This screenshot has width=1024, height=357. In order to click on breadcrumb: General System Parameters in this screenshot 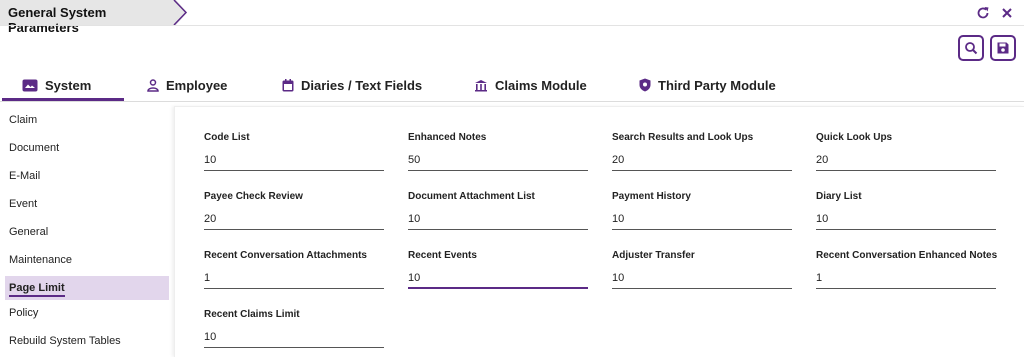, I will do `click(88, 17)`.